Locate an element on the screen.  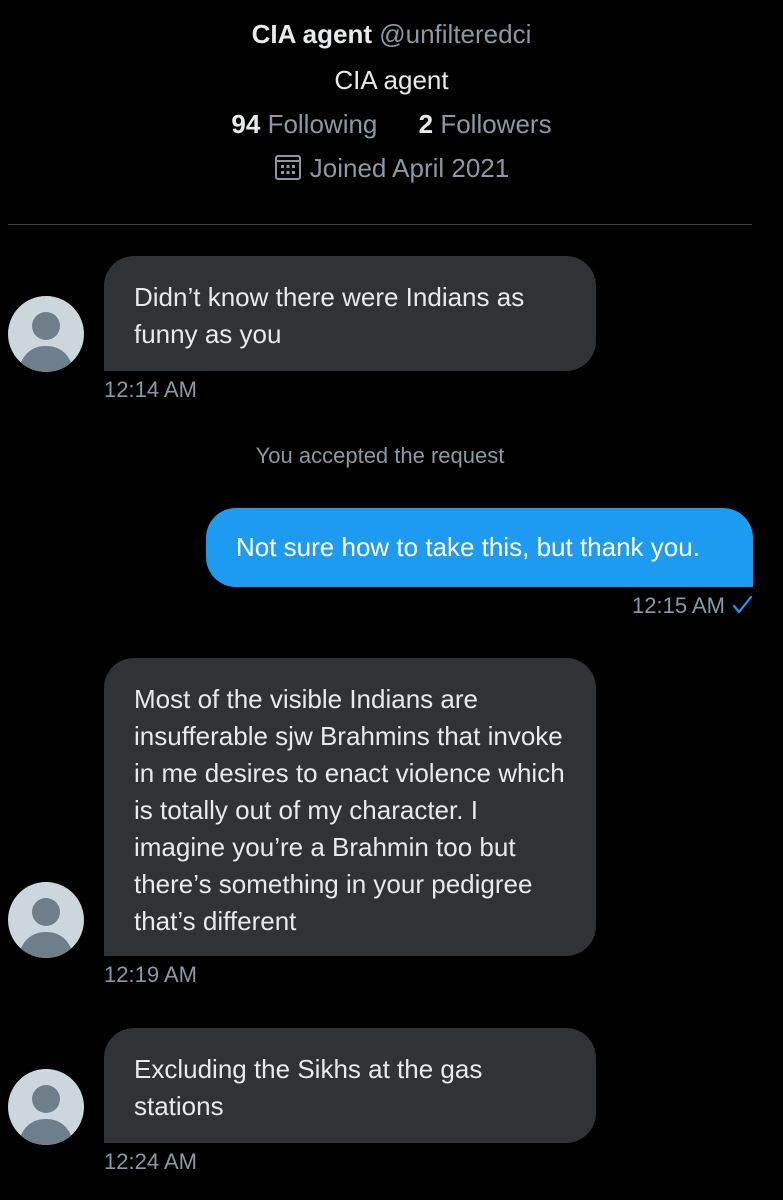
followers-count: 2 is located at coordinates (426, 124).